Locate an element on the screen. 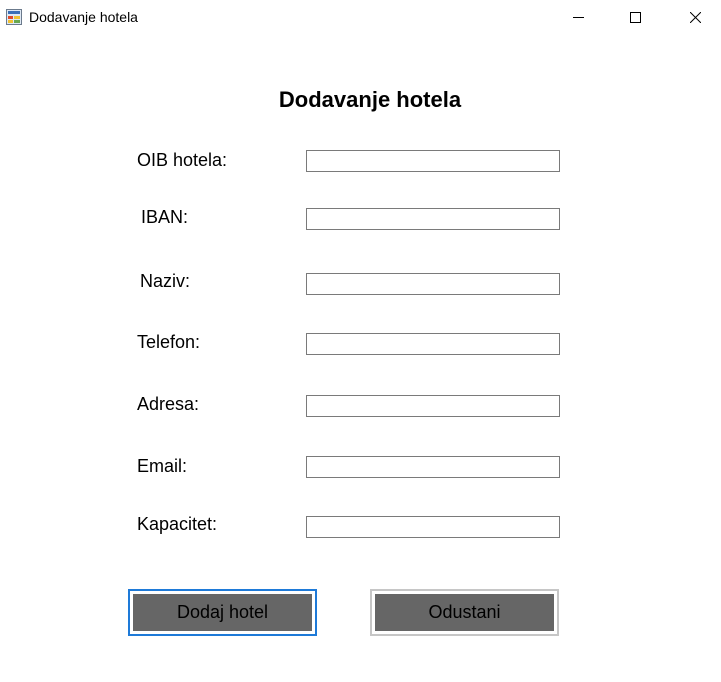 The width and height of the screenshot is (721, 682). minimize-icon is located at coordinates (578, 17).